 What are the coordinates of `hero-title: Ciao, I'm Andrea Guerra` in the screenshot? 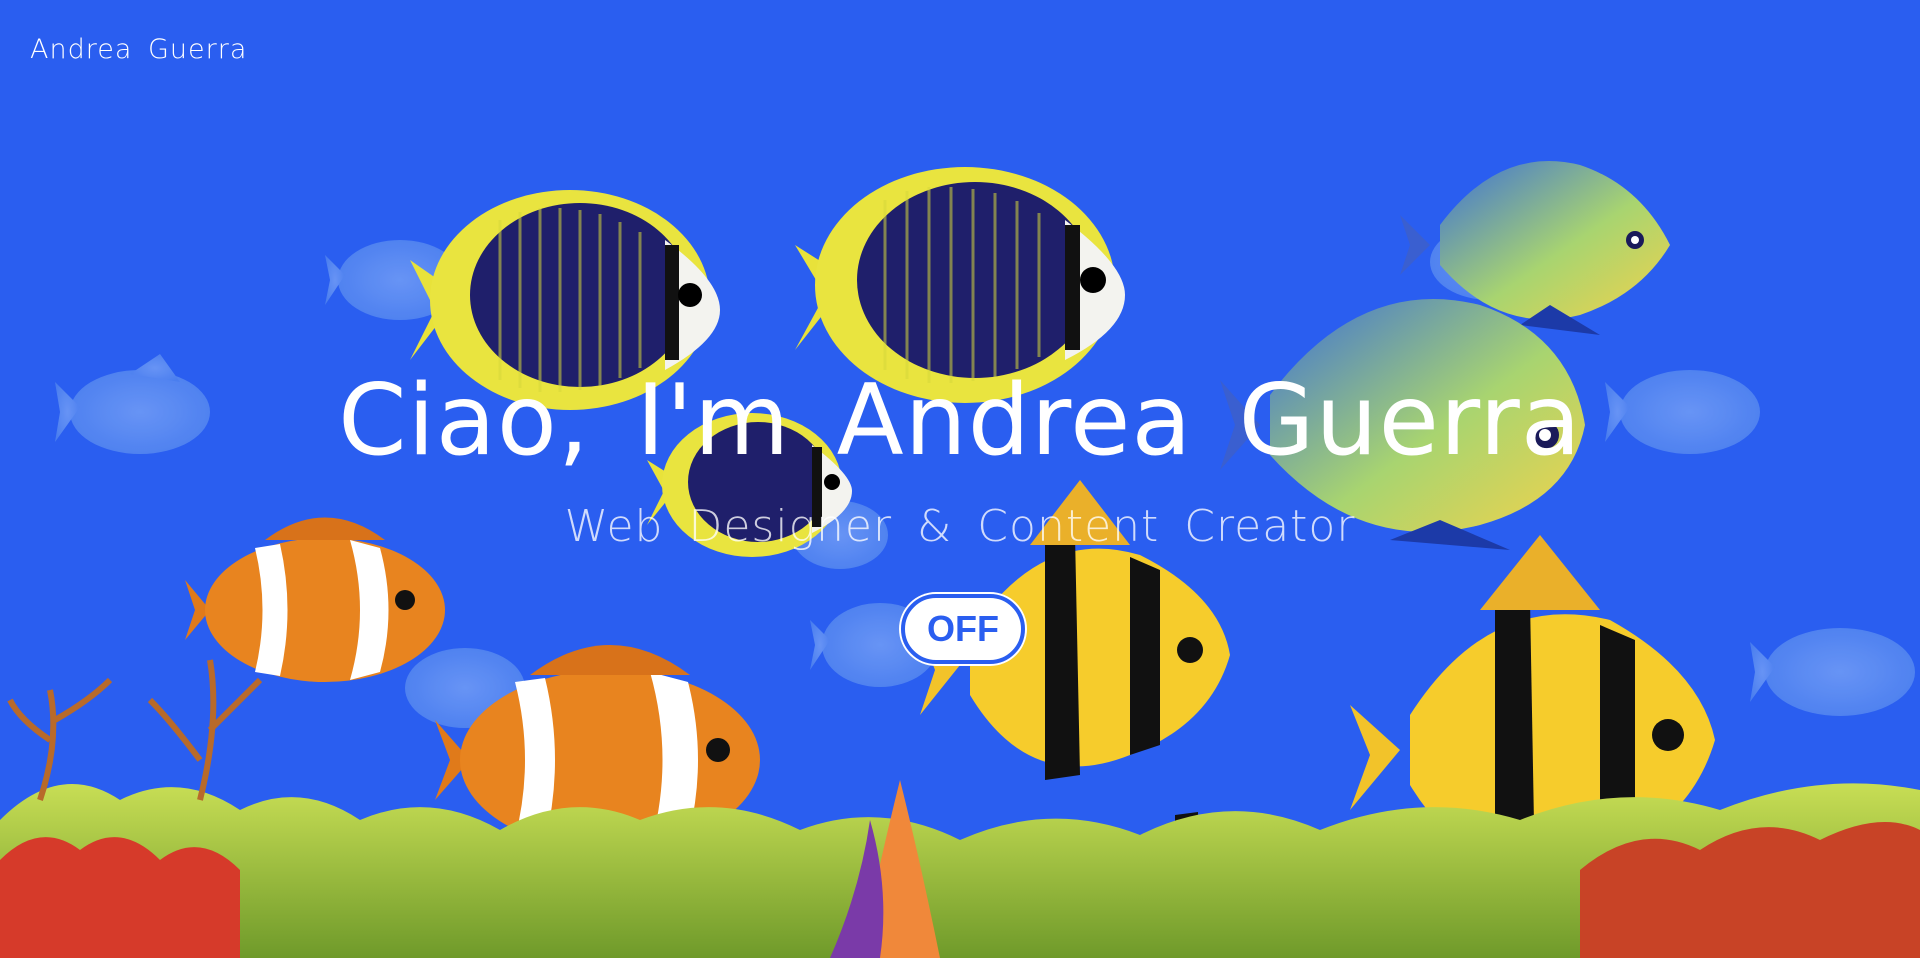 It's located at (960, 421).